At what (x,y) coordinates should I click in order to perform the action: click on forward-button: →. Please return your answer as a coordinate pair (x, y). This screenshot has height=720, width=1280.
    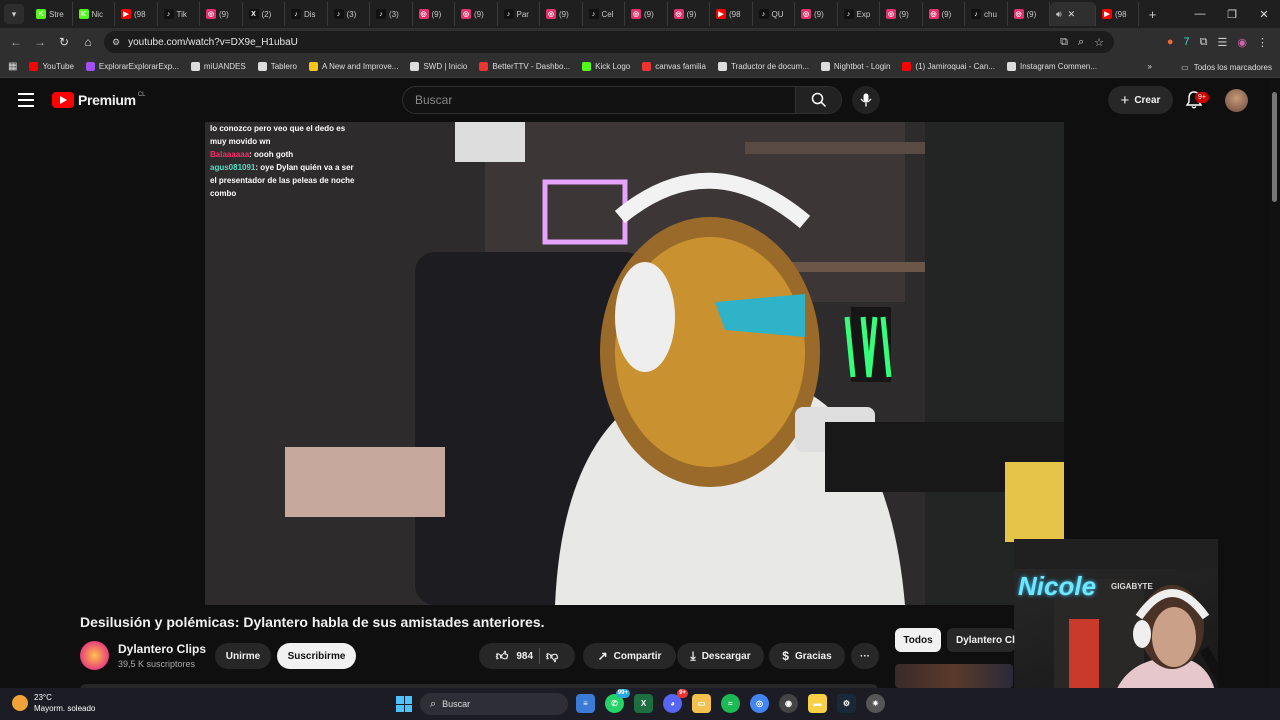
    Looking at the image, I should click on (40, 42).